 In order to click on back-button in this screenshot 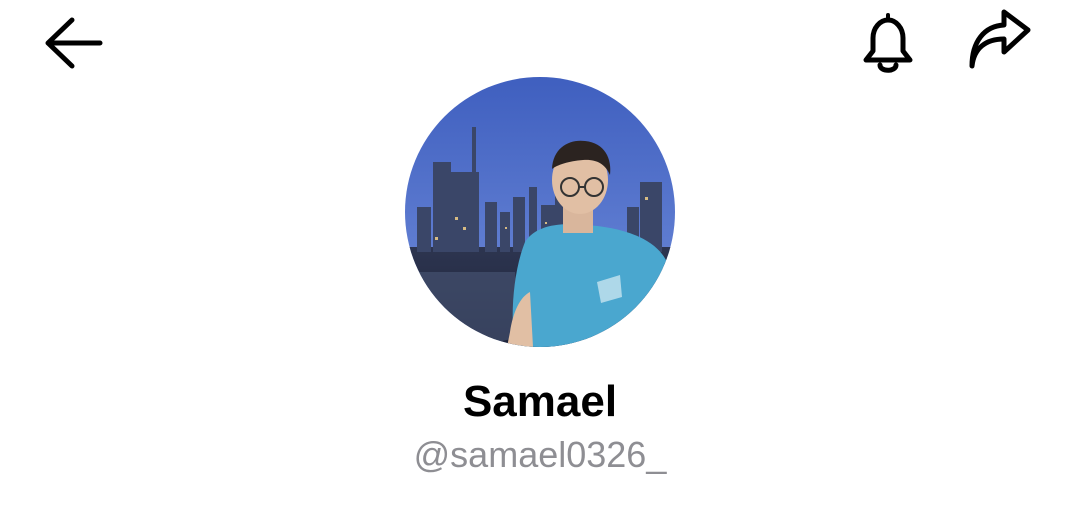, I will do `click(74, 44)`.